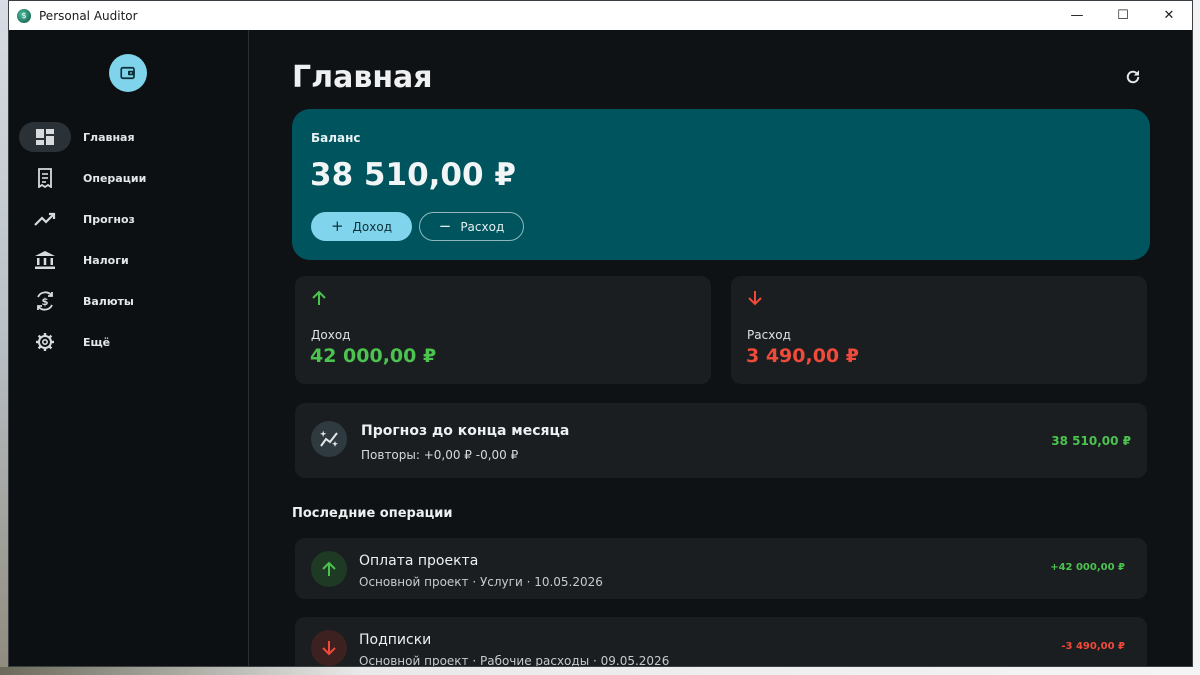  Describe the element at coordinates (482, 226) in the screenshot. I see `add-expense-label: Расход` at that location.